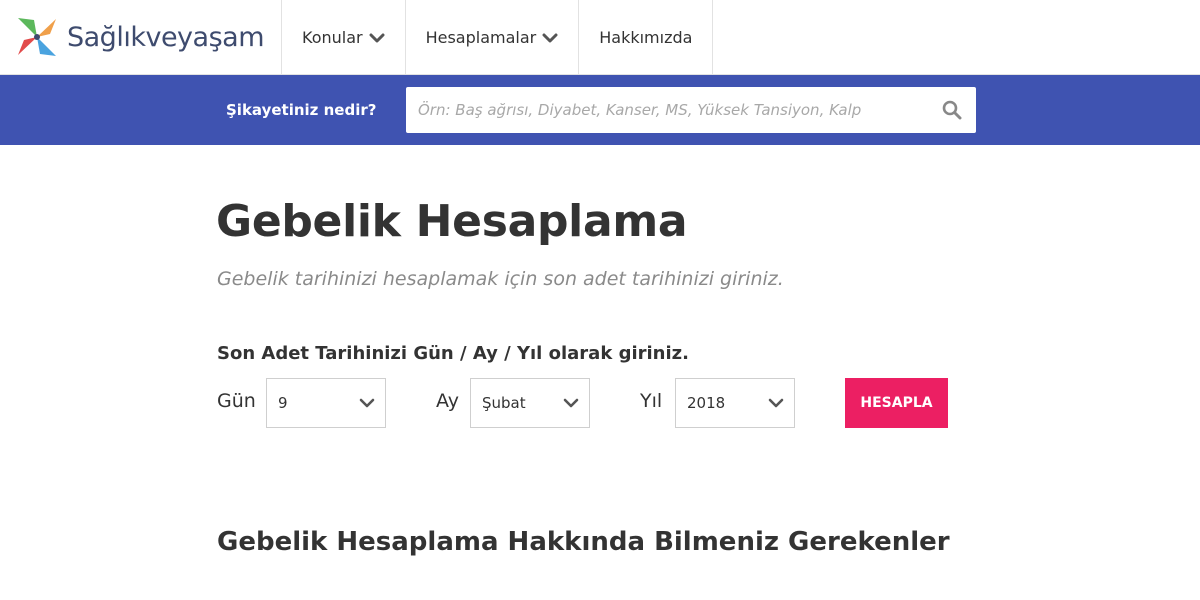  I want to click on logo-text: Sağlıkveyaşam, so click(166, 37).